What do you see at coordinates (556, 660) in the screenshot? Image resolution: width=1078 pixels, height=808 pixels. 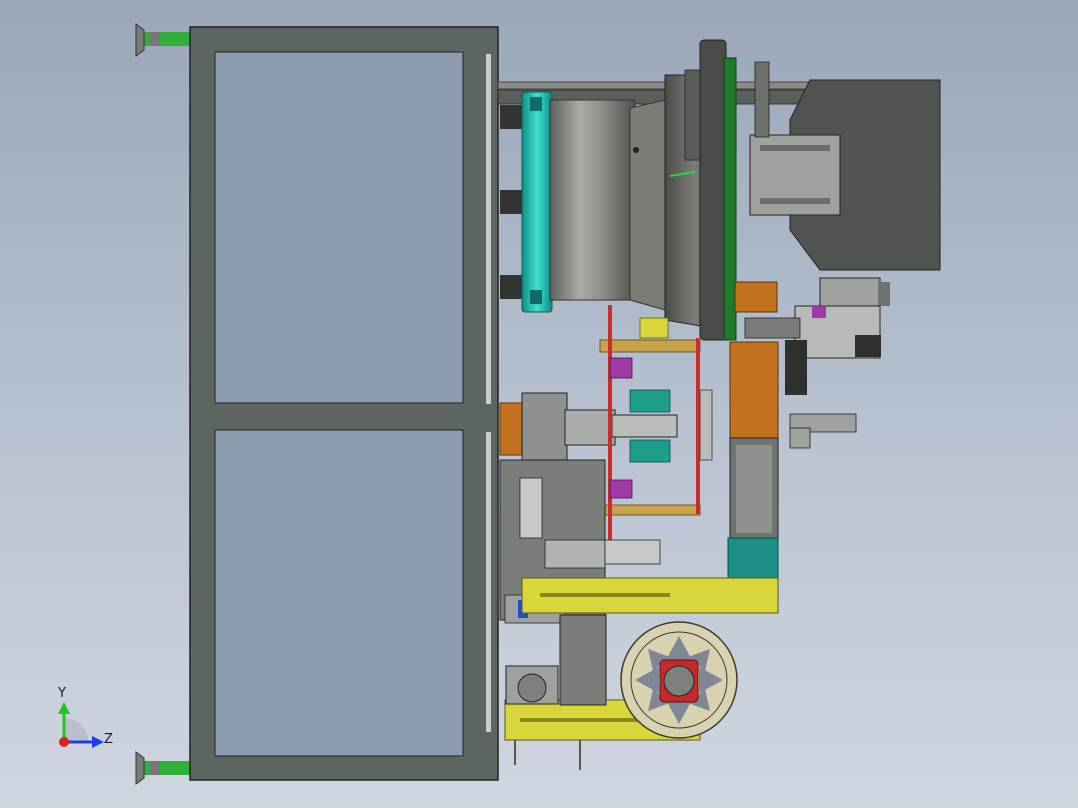 I see `support-column` at bounding box center [556, 660].